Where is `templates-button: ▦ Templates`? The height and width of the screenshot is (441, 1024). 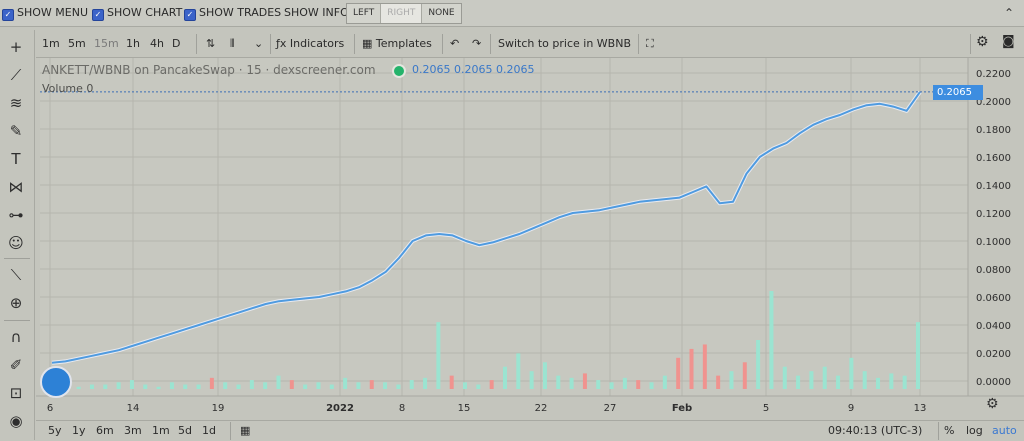 templates-button: ▦ Templates is located at coordinates (397, 44).